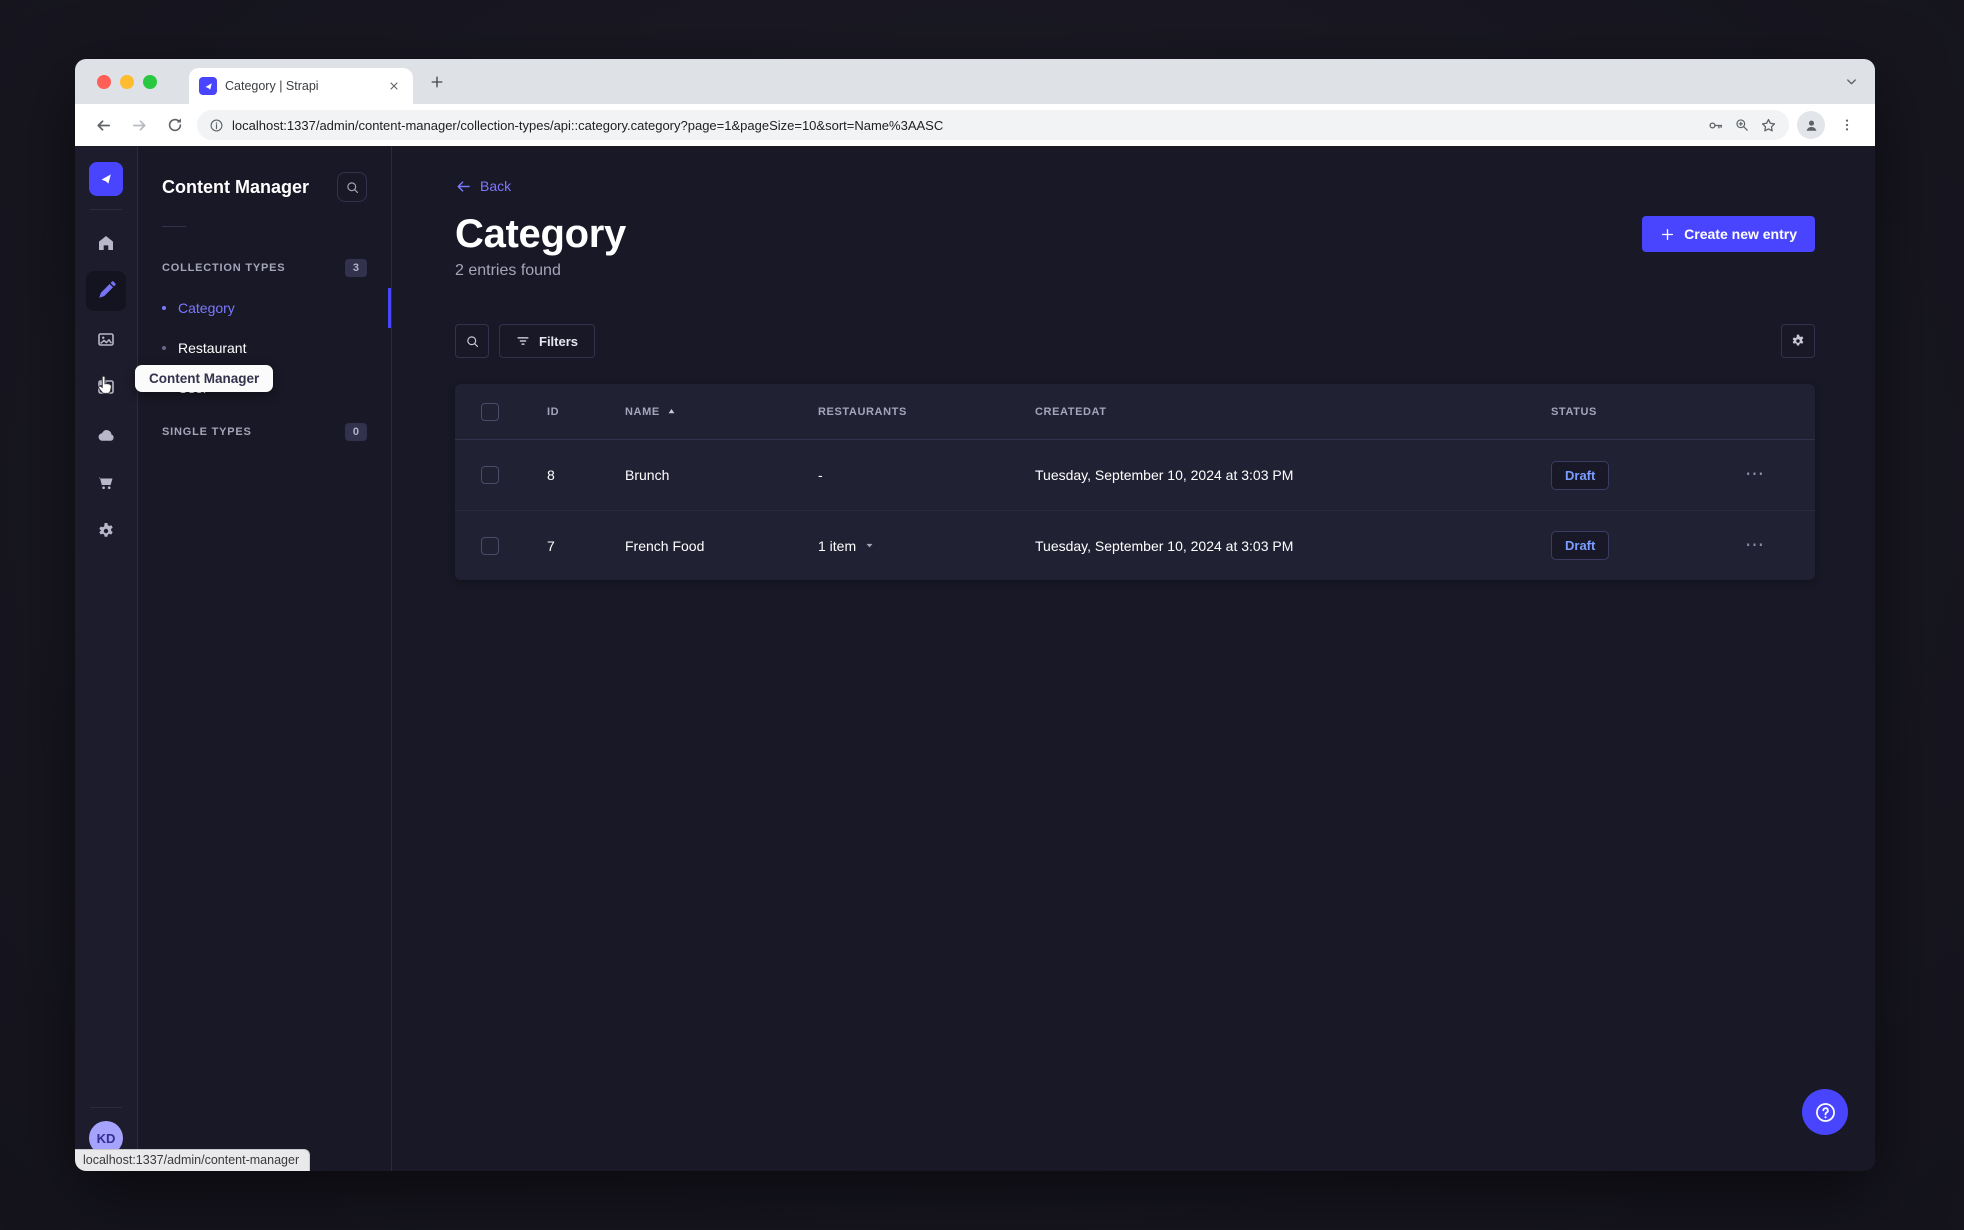  I want to click on marketplace-cart-icon, so click(106, 483).